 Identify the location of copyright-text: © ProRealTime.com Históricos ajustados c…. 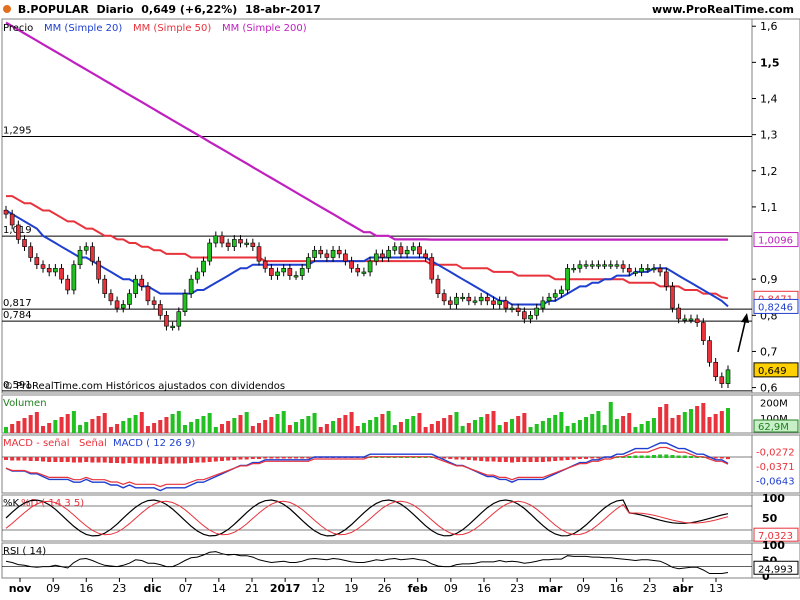
(144, 386).